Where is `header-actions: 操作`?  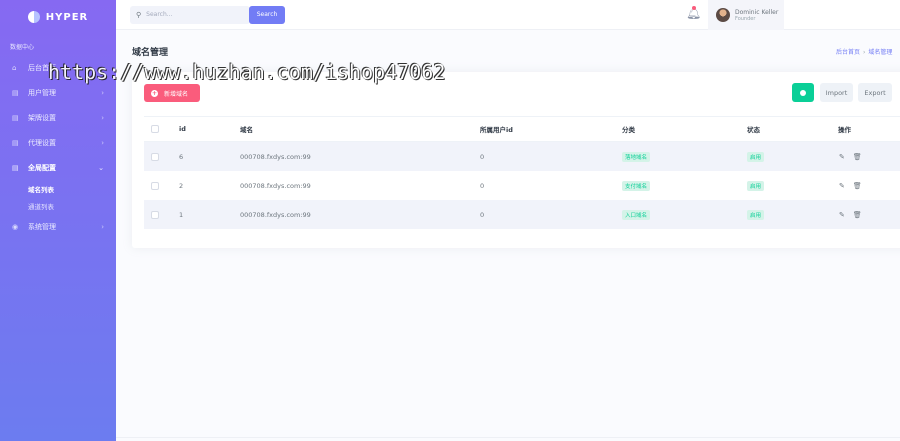
header-actions: 操作 is located at coordinates (844, 130).